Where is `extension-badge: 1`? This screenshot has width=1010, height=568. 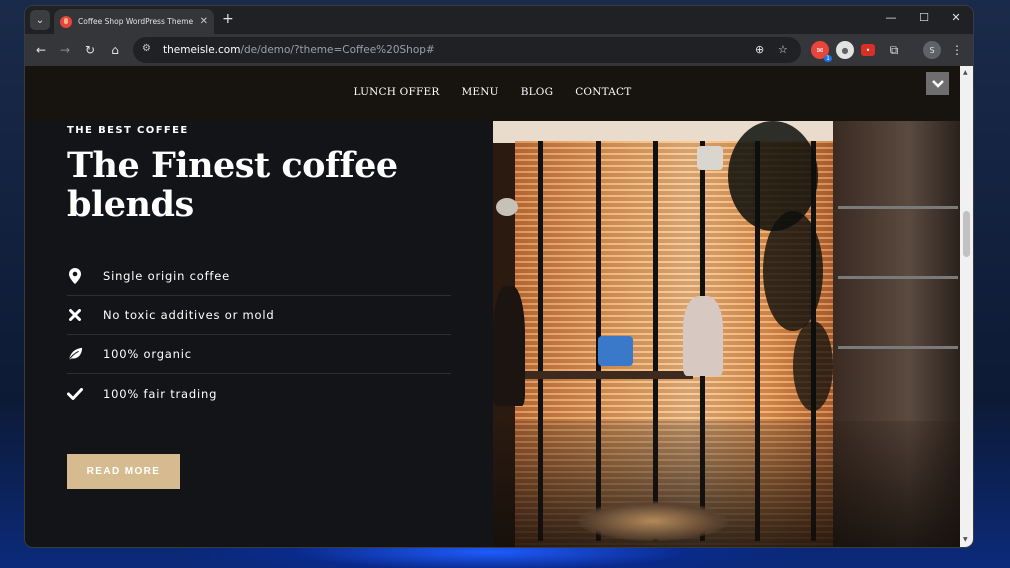
extension-badge: 1 is located at coordinates (828, 58).